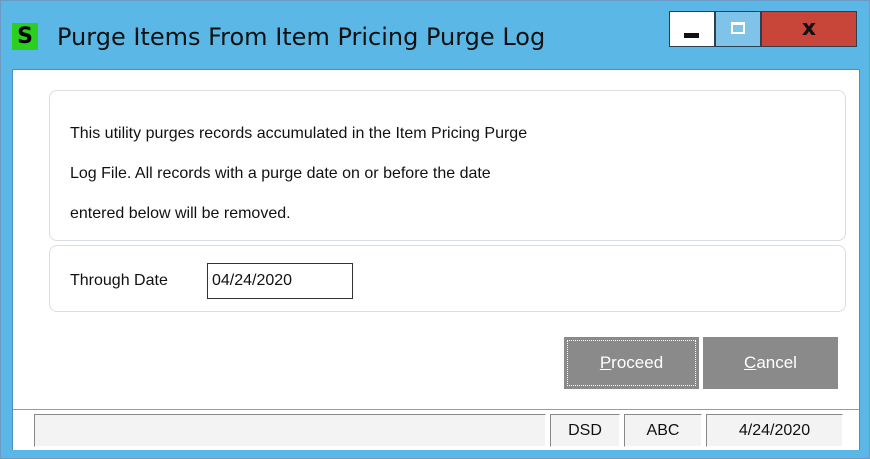 The width and height of the screenshot is (870, 459). I want to click on close-icon: x, so click(809, 28).